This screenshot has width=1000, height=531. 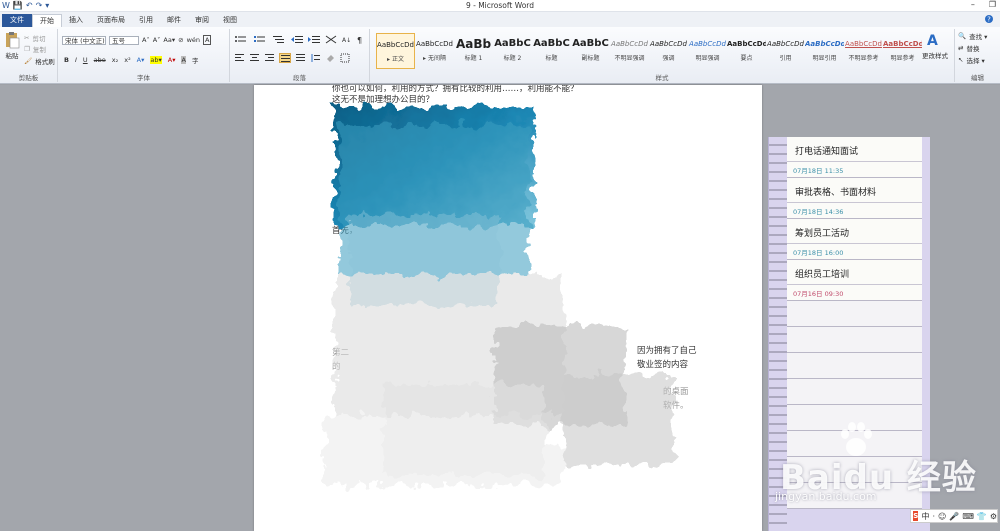 I want to click on tab-references: 引用, so click(x=146, y=20).